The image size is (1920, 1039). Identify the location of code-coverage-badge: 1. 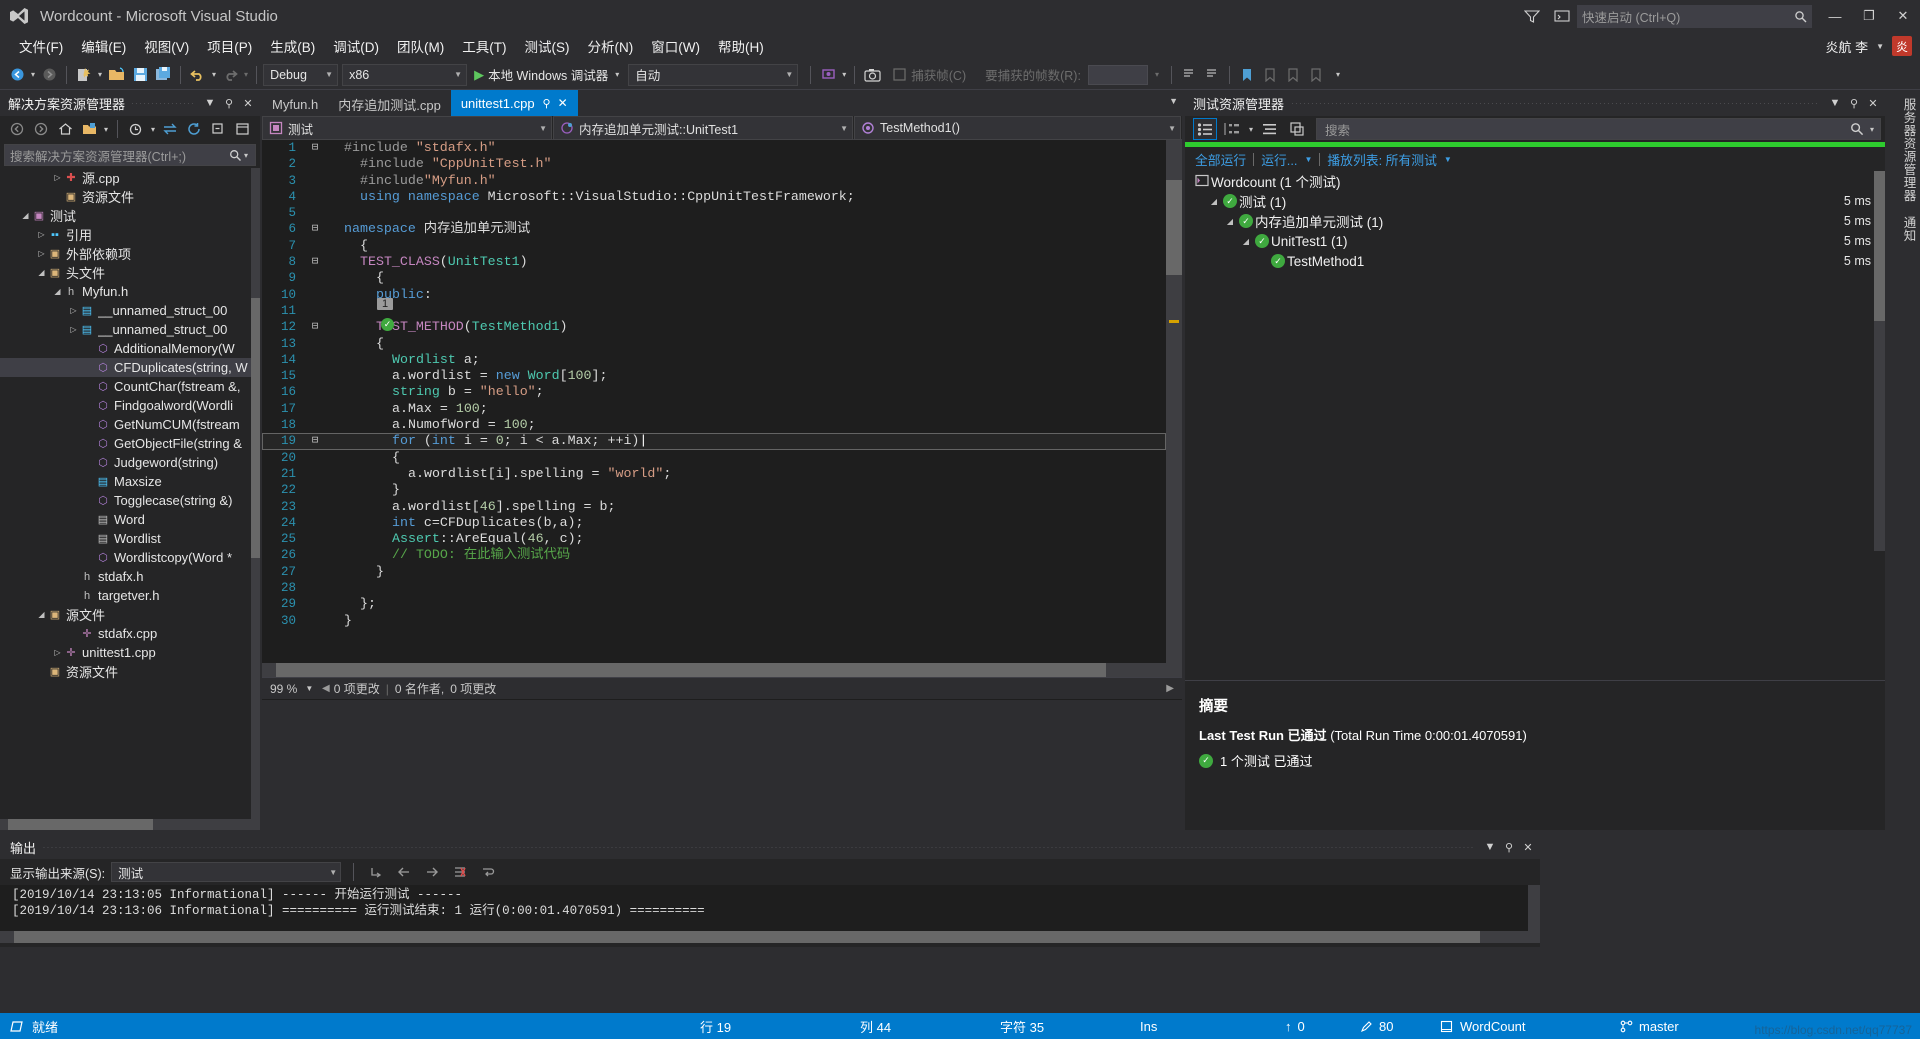
(385, 304).